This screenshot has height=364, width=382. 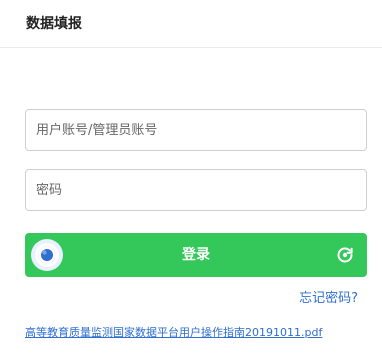 I want to click on page-header: 数据填报, so click(x=191, y=24).